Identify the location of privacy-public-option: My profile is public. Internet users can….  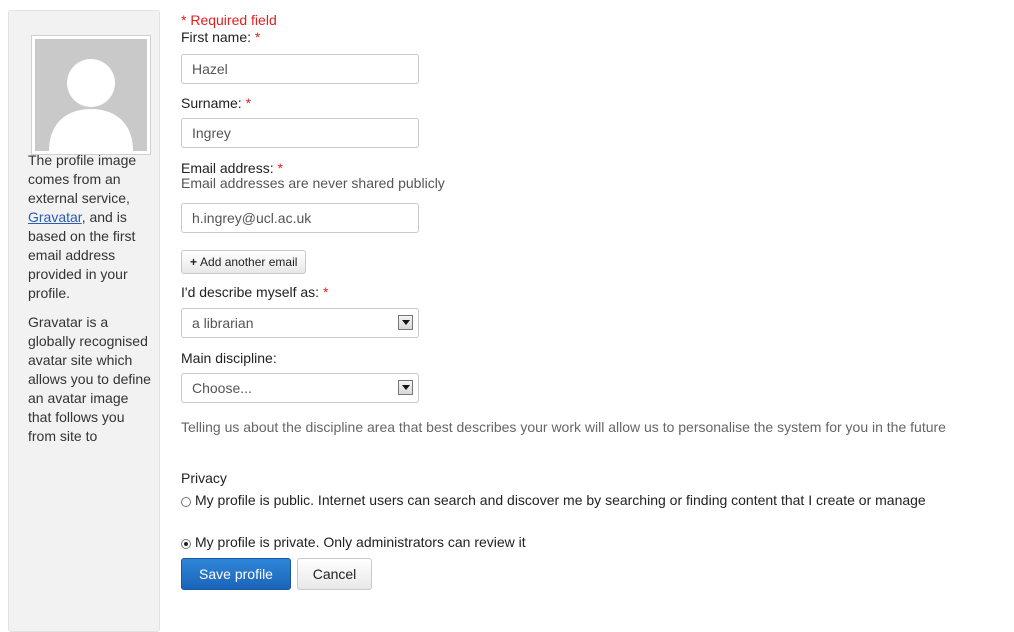
(591, 500).